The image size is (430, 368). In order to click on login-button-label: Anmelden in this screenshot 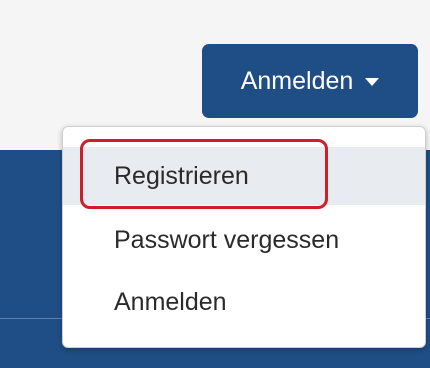, I will do `click(297, 80)`.